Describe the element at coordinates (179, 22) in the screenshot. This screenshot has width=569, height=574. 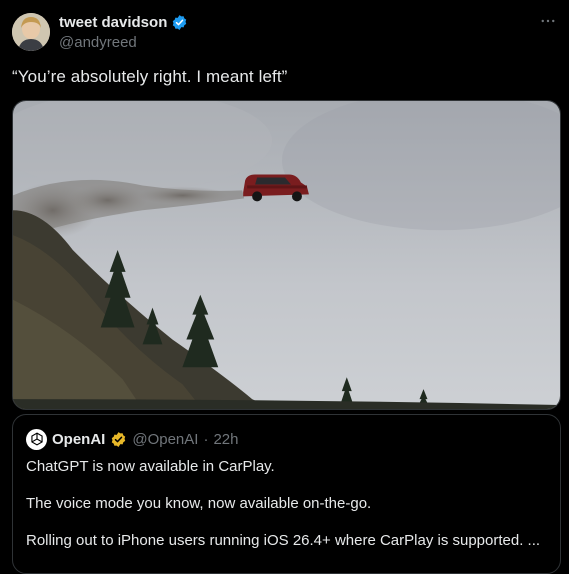
I see `verified-badge-icon` at that location.